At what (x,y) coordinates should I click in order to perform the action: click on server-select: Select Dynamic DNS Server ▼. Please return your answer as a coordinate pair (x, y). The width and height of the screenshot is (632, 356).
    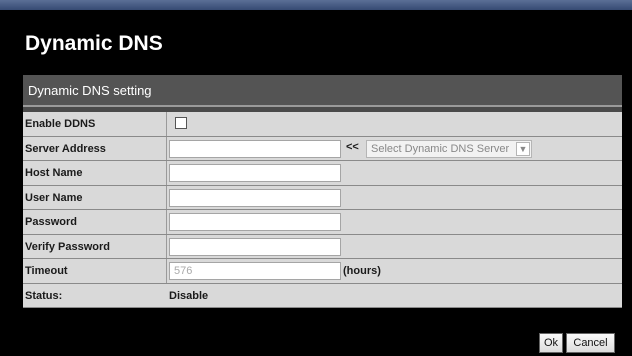
    Looking at the image, I should click on (449, 148).